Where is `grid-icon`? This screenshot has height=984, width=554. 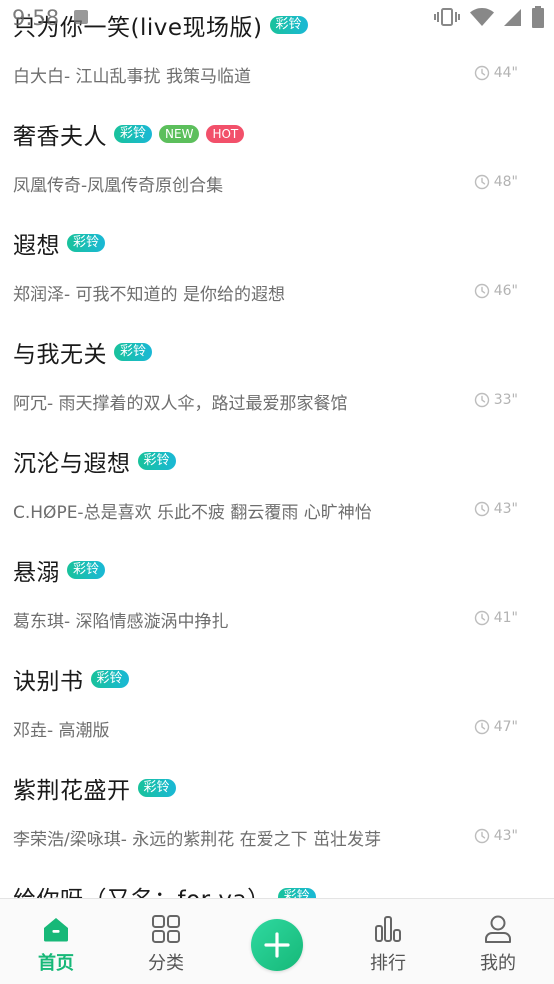
grid-icon is located at coordinates (166, 929).